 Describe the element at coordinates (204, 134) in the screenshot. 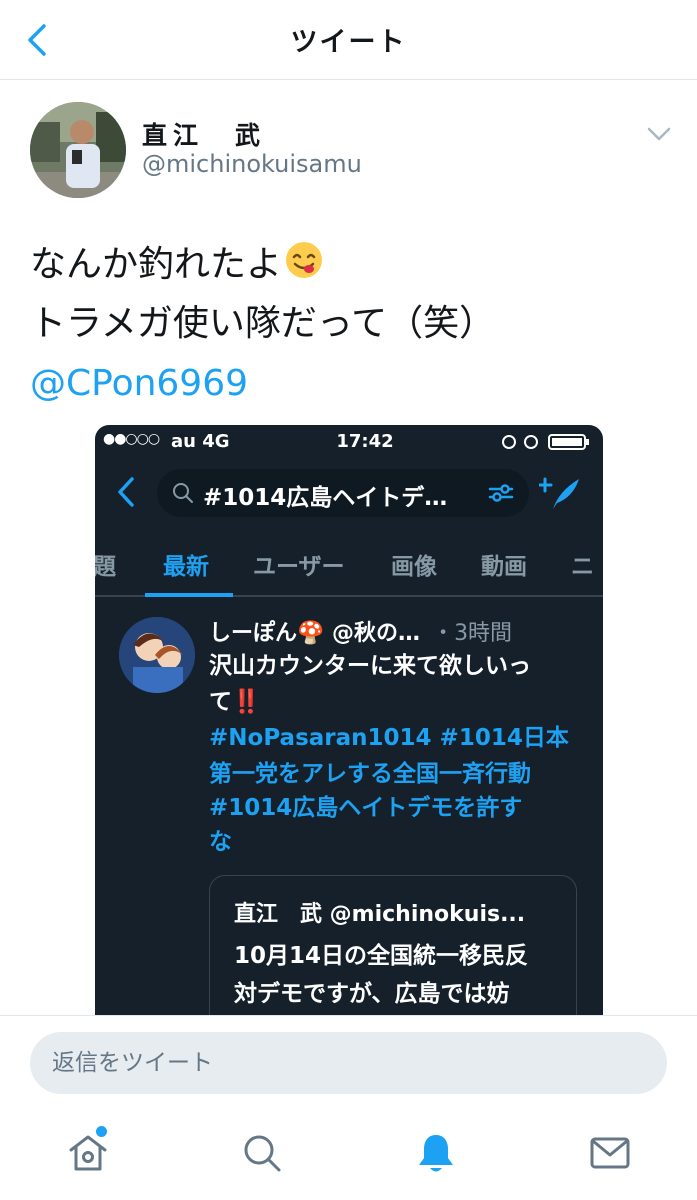

I see `author-name: 直江 武` at that location.